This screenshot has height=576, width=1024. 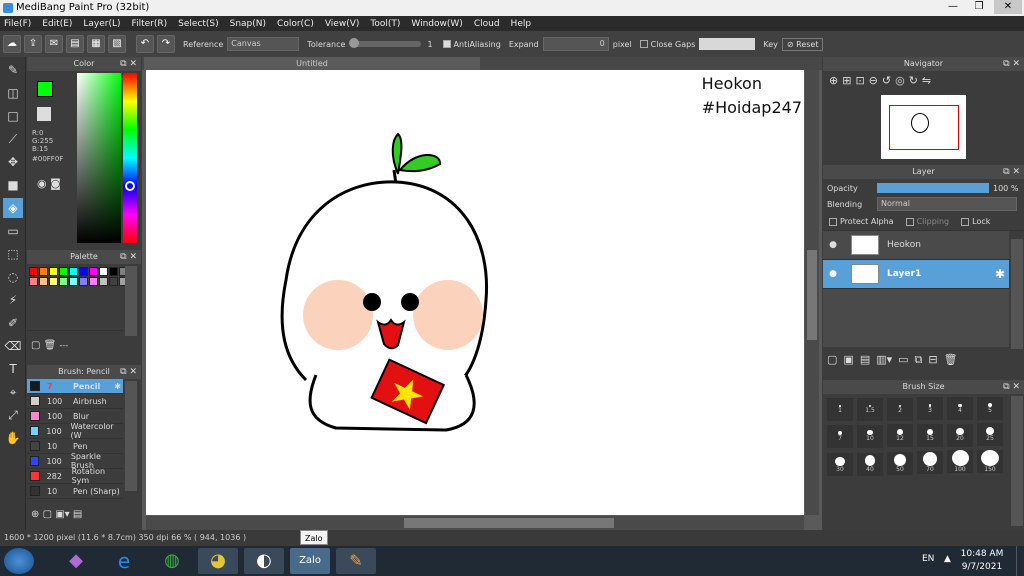 What do you see at coordinates (960, 409) in the screenshot?
I see `brush-size-option: 4` at bounding box center [960, 409].